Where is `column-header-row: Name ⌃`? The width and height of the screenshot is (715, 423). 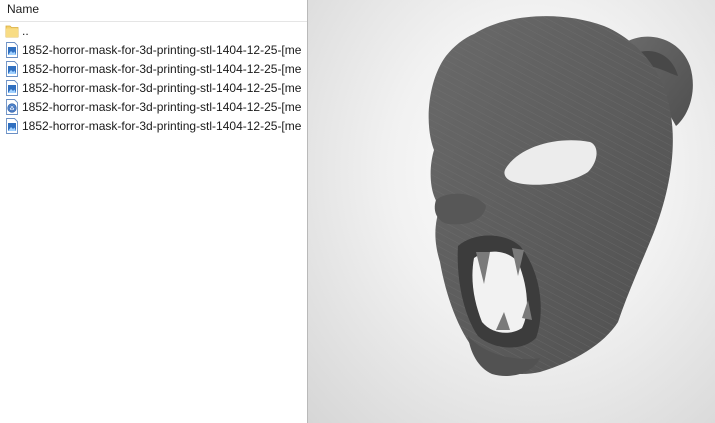
column-header-row: Name ⌃ is located at coordinates (153, 11).